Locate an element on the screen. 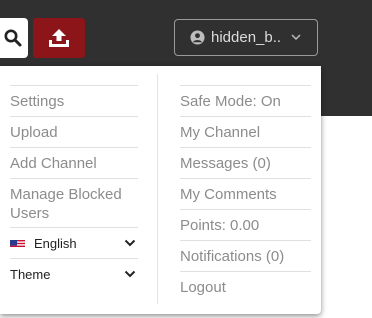 Image resolution: width=372 pixels, height=318 pixels. search-button is located at coordinates (14, 38).